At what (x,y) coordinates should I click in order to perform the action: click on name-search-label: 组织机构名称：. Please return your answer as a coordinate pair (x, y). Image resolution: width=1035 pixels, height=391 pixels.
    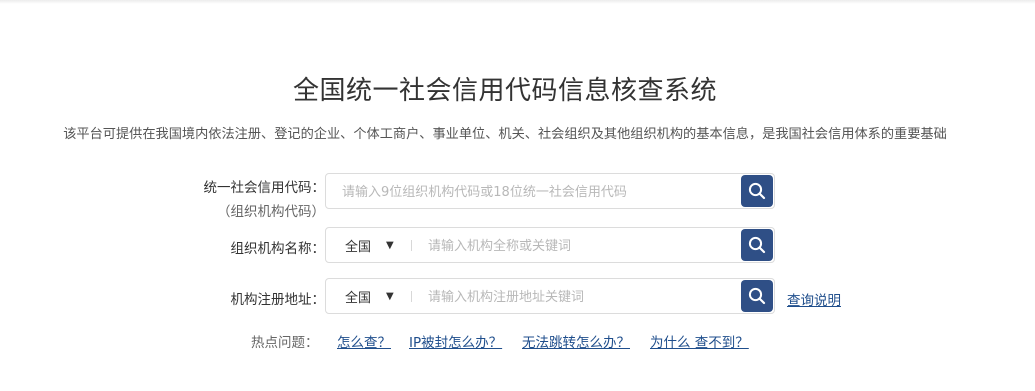
    Looking at the image, I should click on (278, 249).